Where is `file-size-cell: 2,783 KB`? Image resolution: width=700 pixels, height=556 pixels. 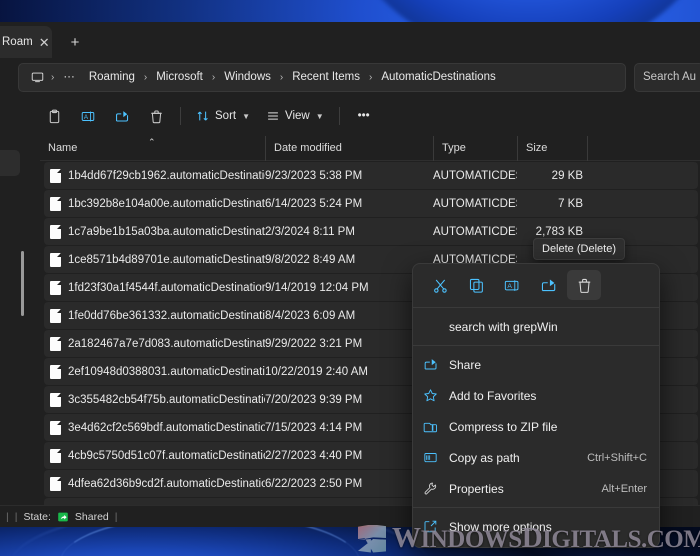 file-size-cell: 2,783 KB is located at coordinates (559, 231).